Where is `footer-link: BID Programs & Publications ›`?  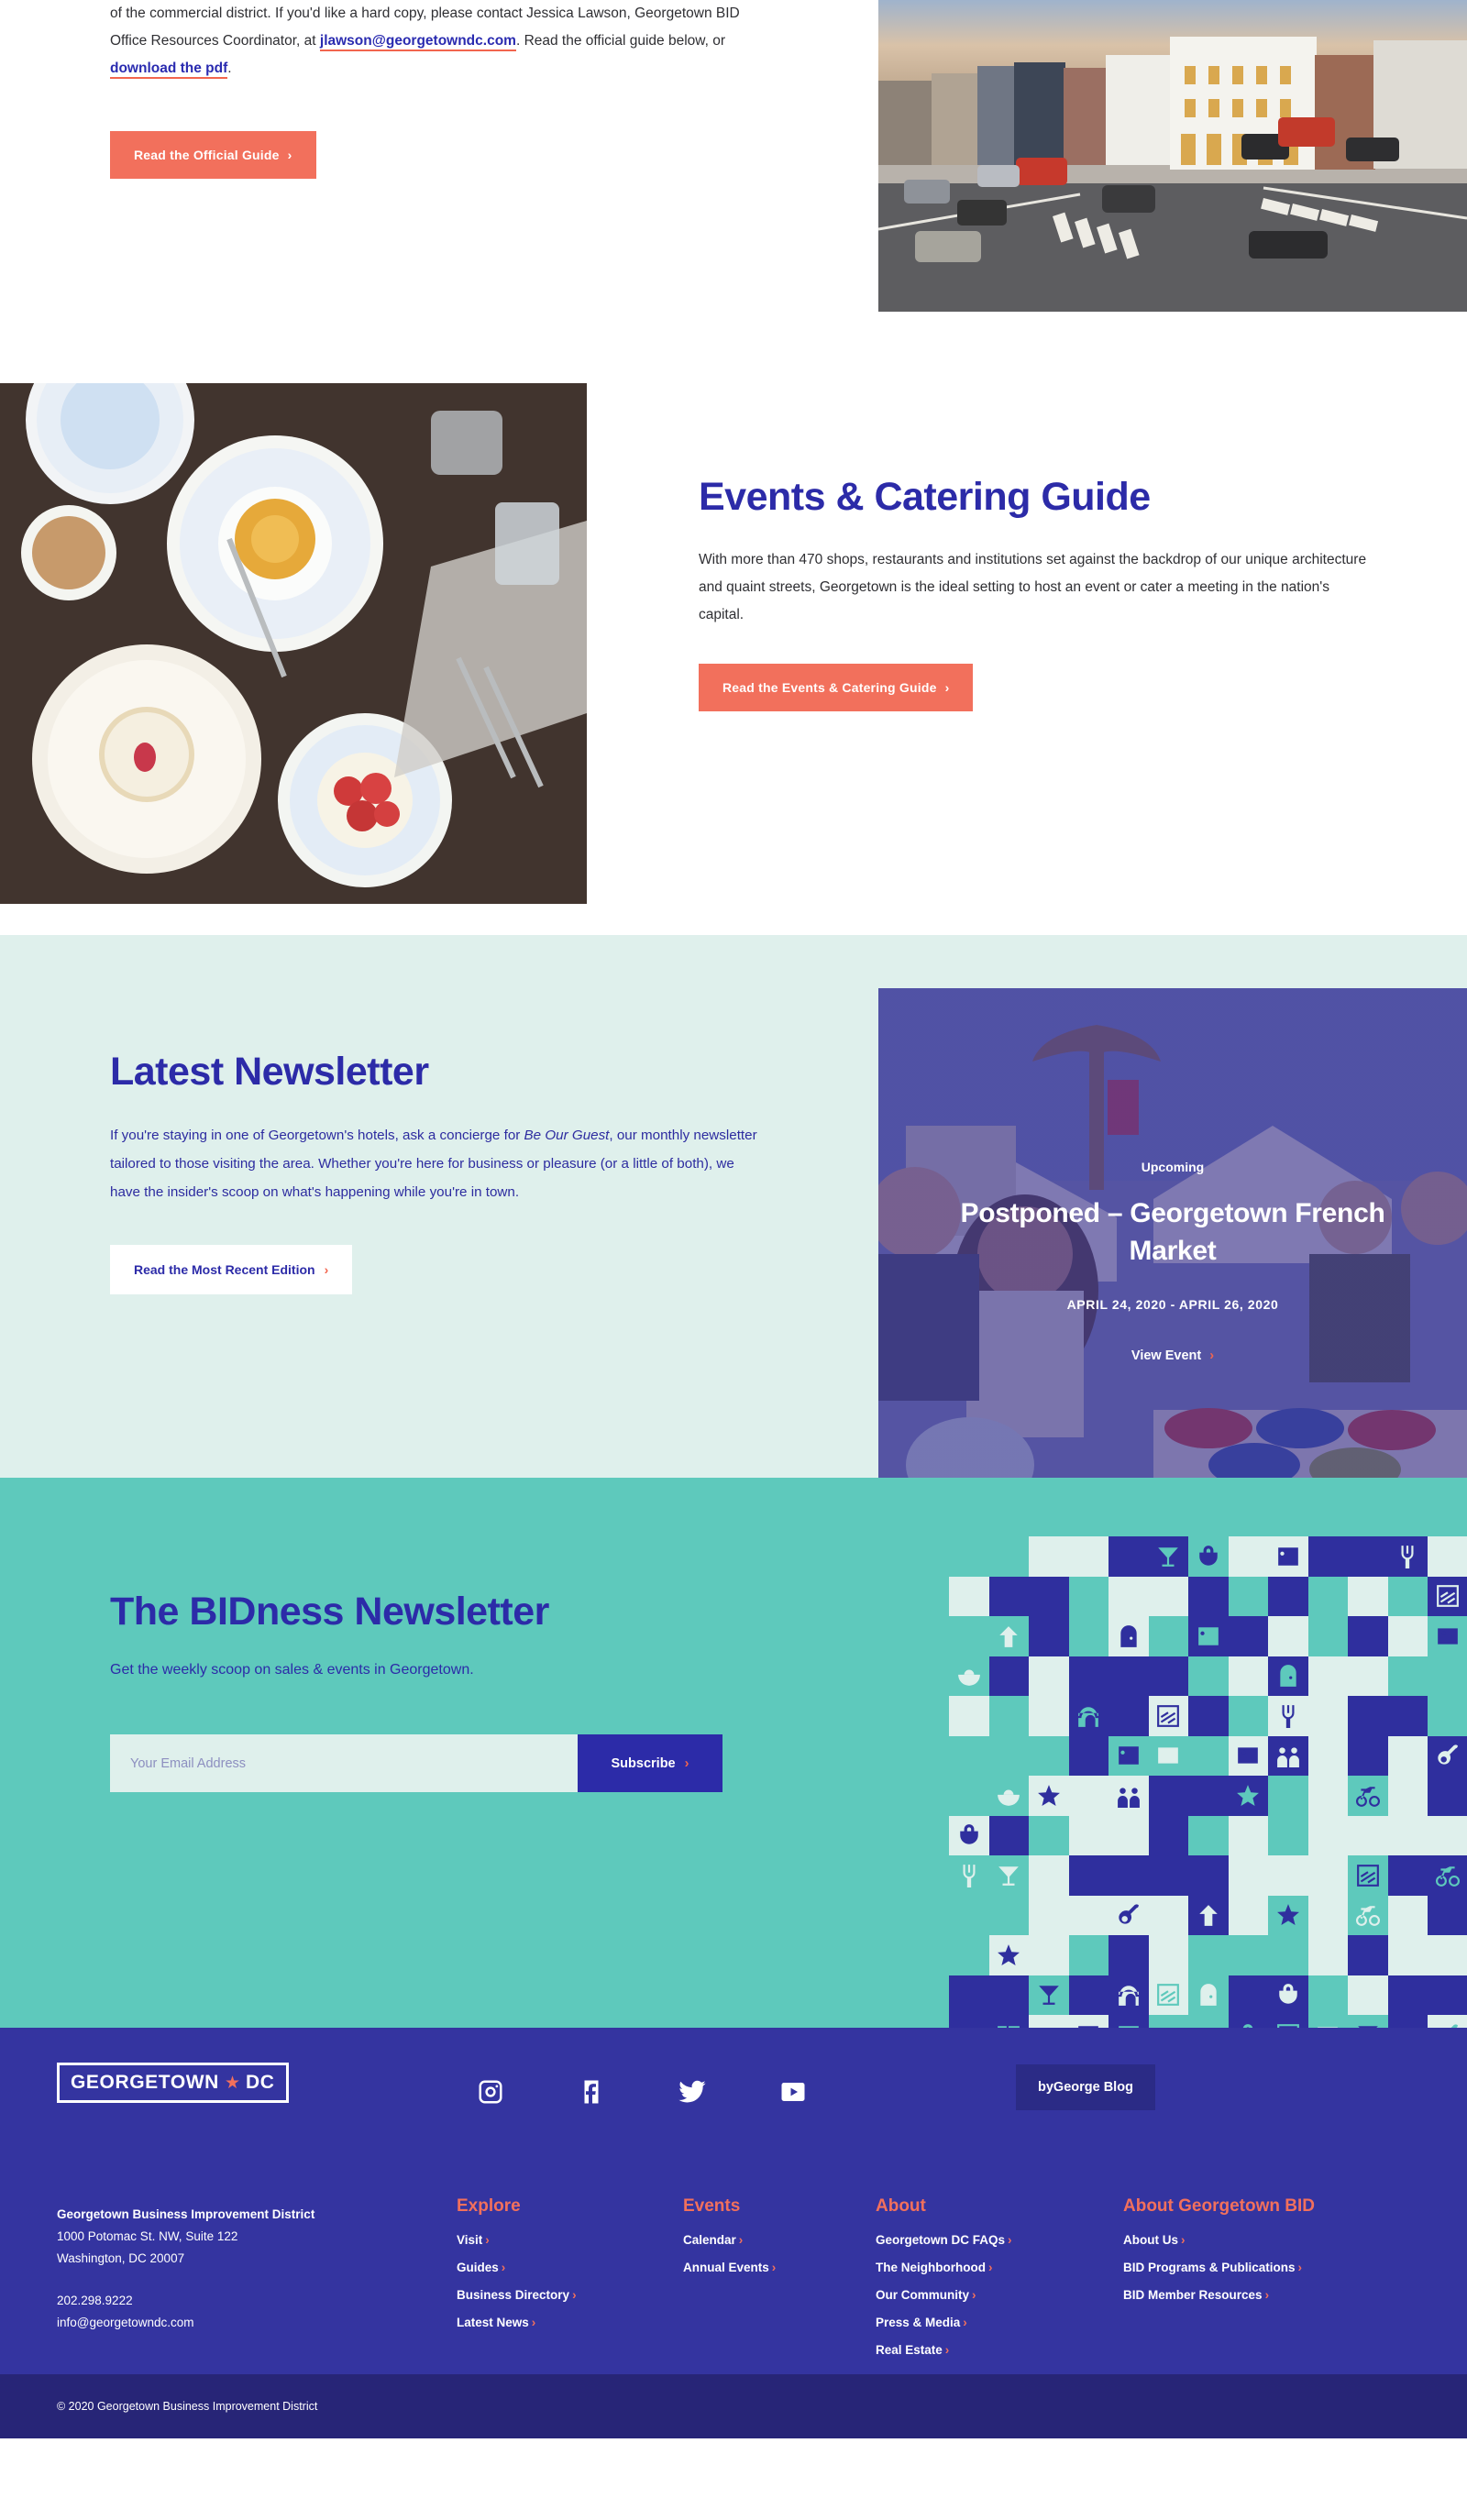
footer-link: BID Programs & Publications › is located at coordinates (1219, 2267).